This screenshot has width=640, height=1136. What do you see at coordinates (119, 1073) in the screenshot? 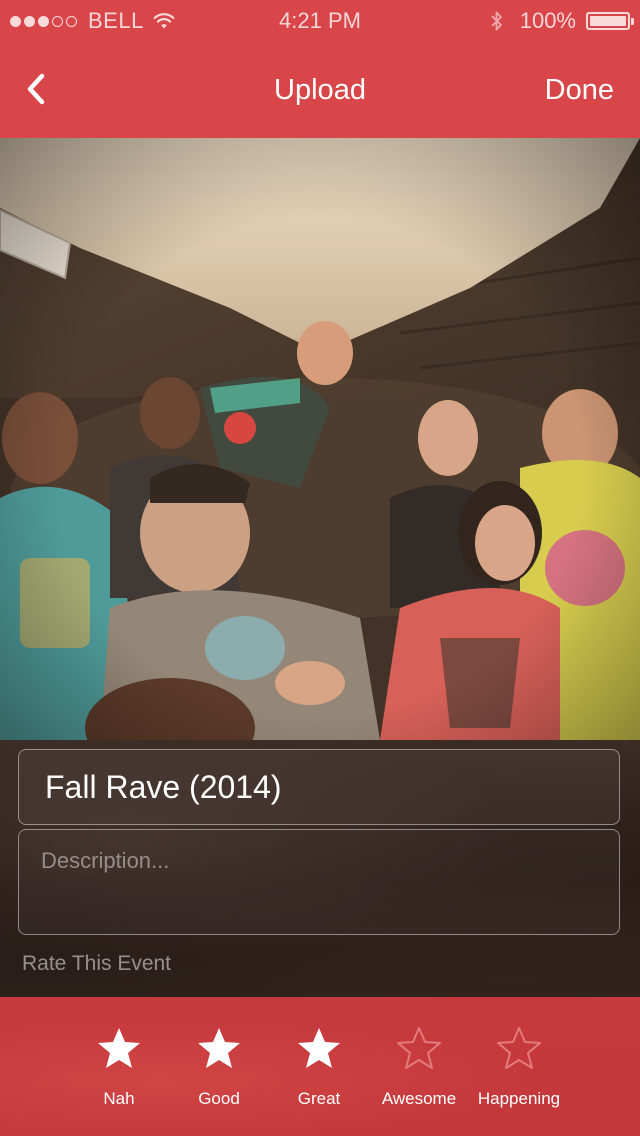
I see `rating-option-nah: Nah` at bounding box center [119, 1073].